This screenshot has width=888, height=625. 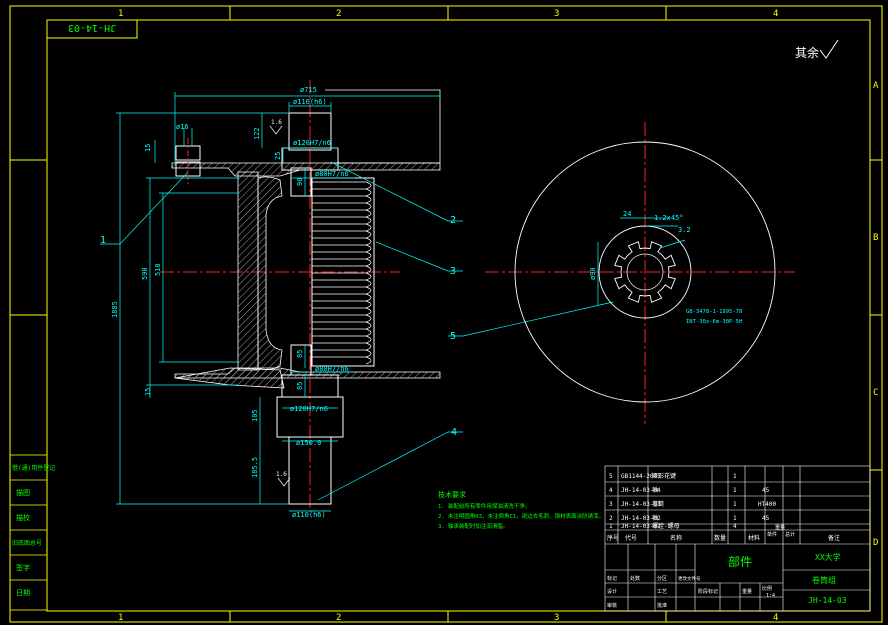 I want to click on title-university: XX大学, so click(x=828, y=557).